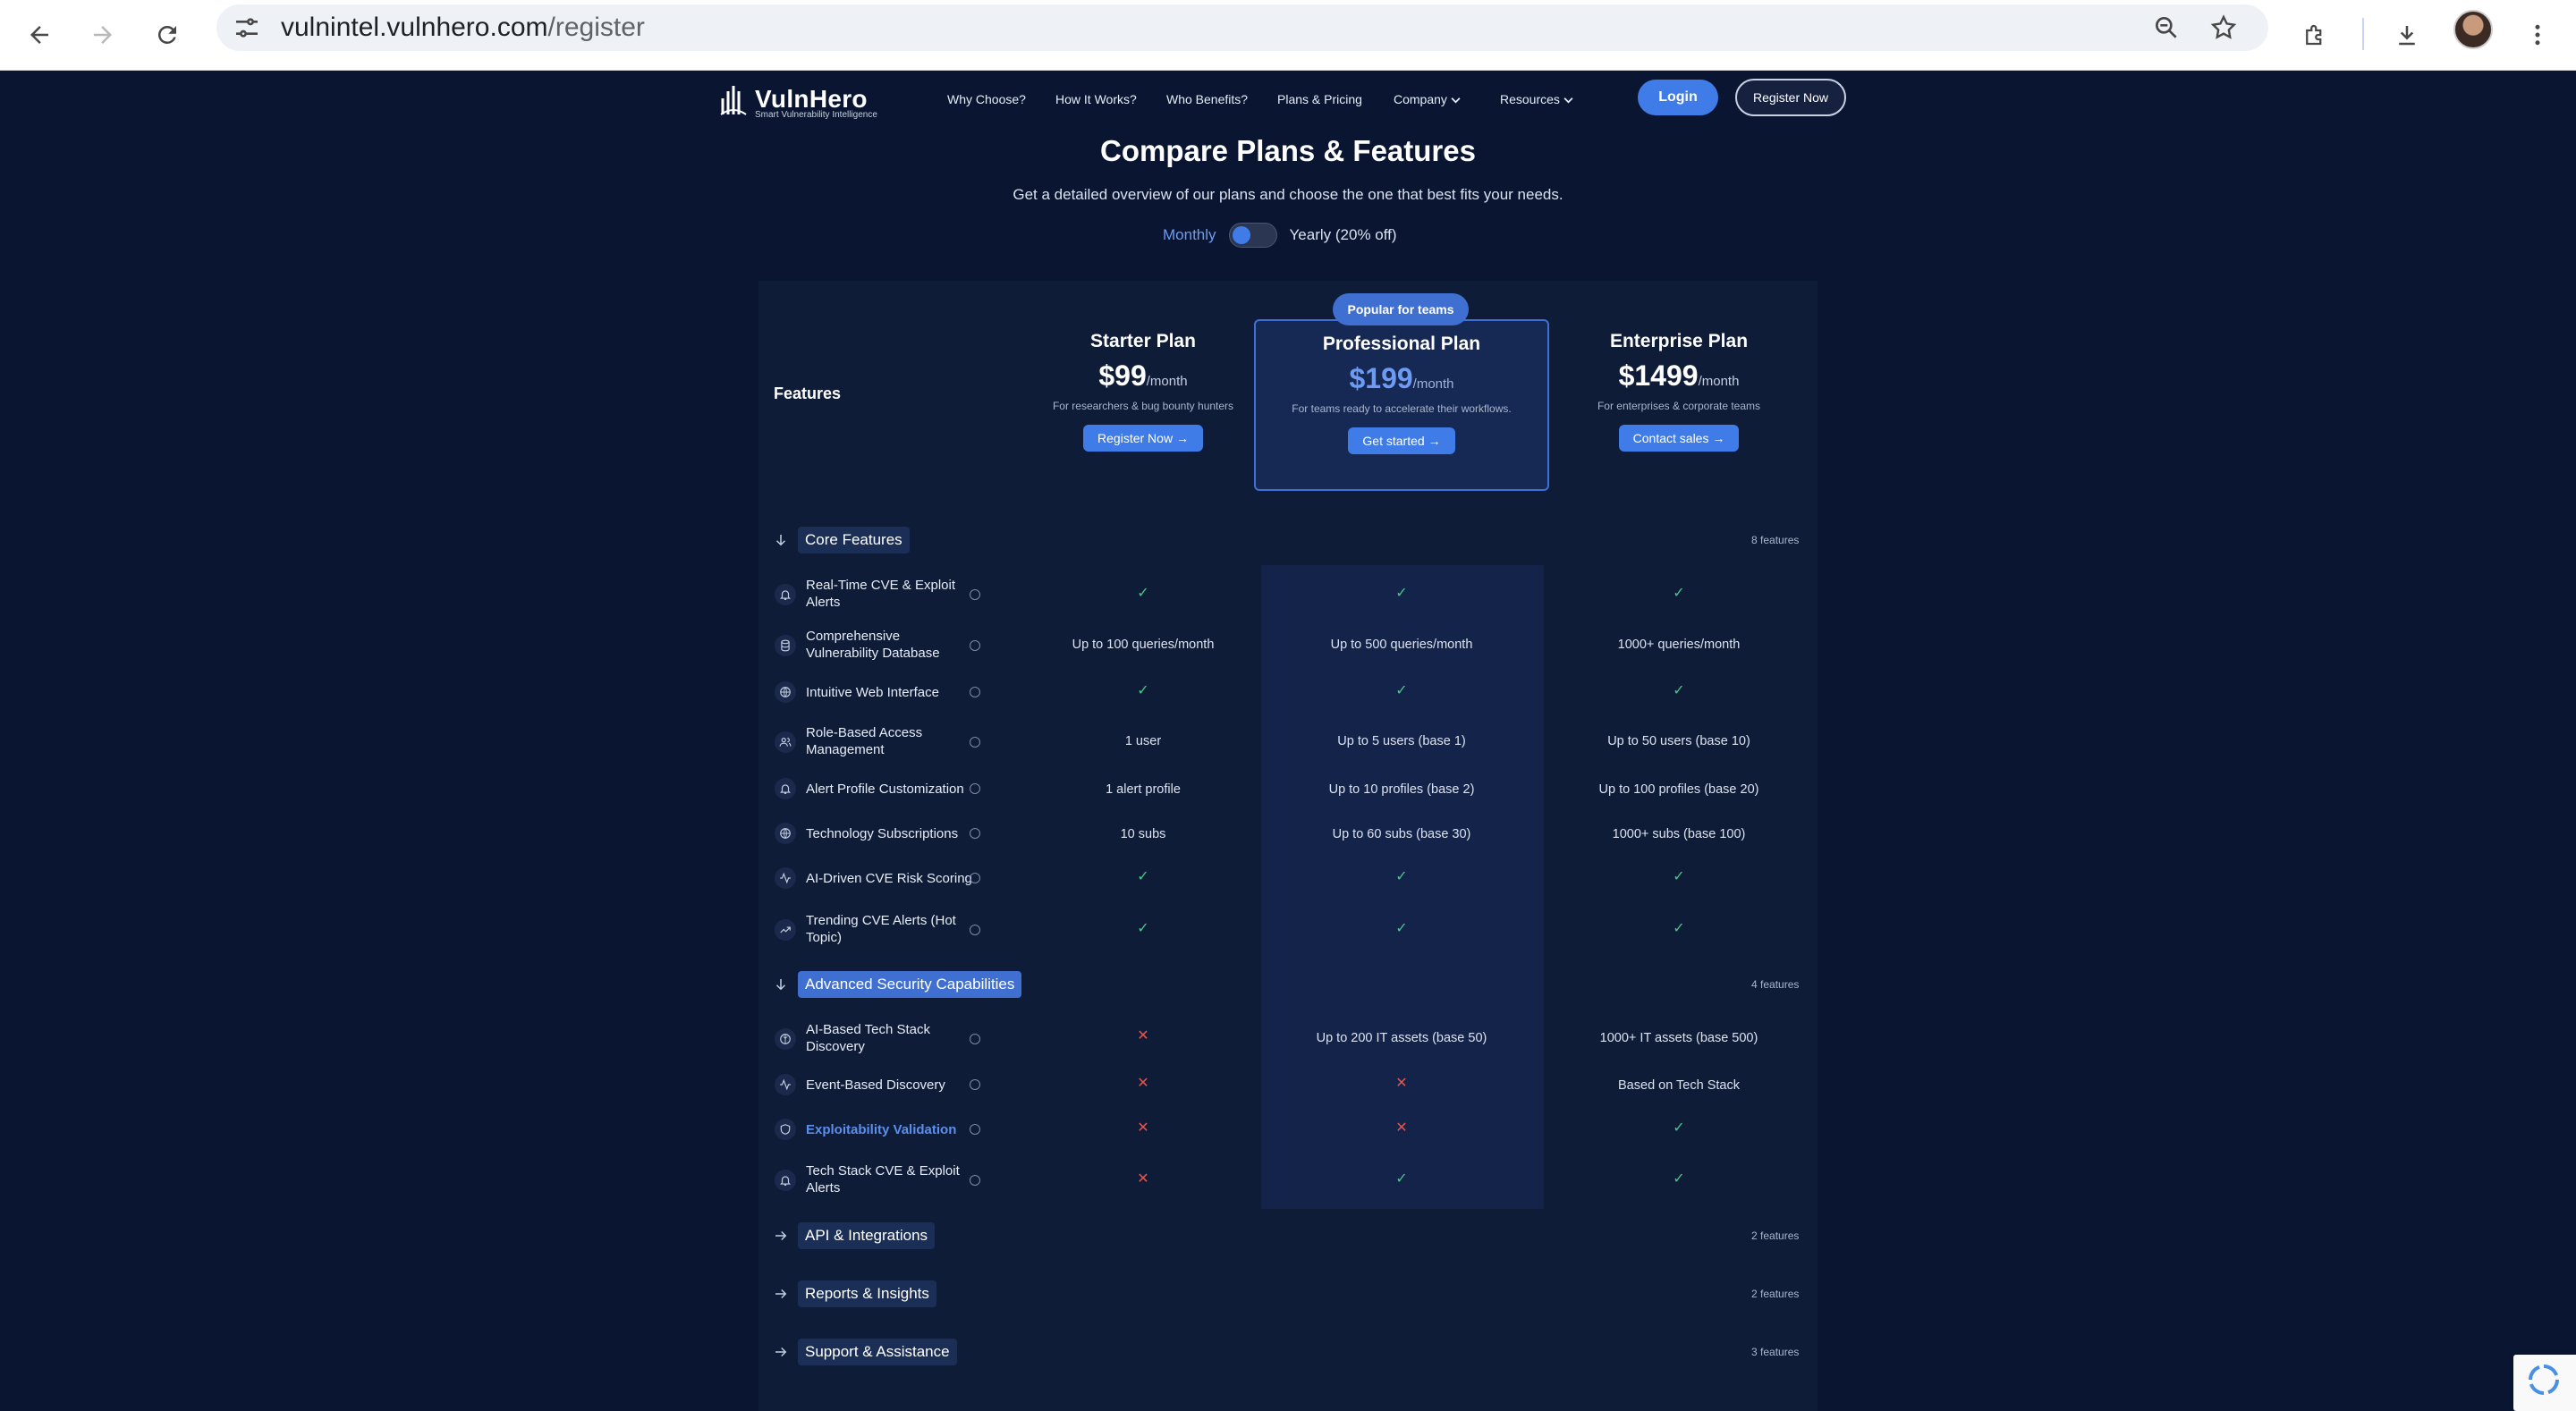  What do you see at coordinates (1242, 28) in the screenshot?
I see `address-bar: vulnintel.vulnhero.com/register` at bounding box center [1242, 28].